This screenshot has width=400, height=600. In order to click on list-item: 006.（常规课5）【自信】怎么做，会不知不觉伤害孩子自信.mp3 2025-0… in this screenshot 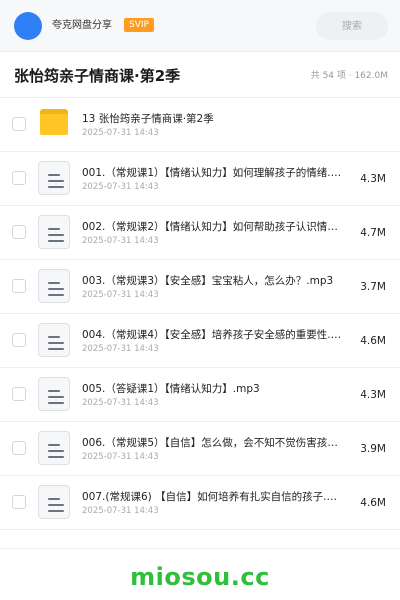, I will do `click(200, 449)`.